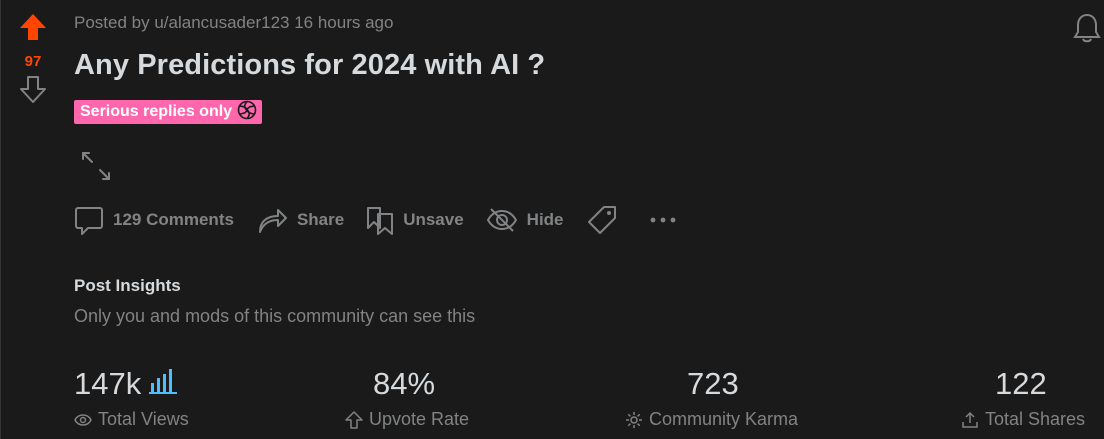  Describe the element at coordinates (33, 29) in the screenshot. I see `upvote-arrow-icon` at that location.